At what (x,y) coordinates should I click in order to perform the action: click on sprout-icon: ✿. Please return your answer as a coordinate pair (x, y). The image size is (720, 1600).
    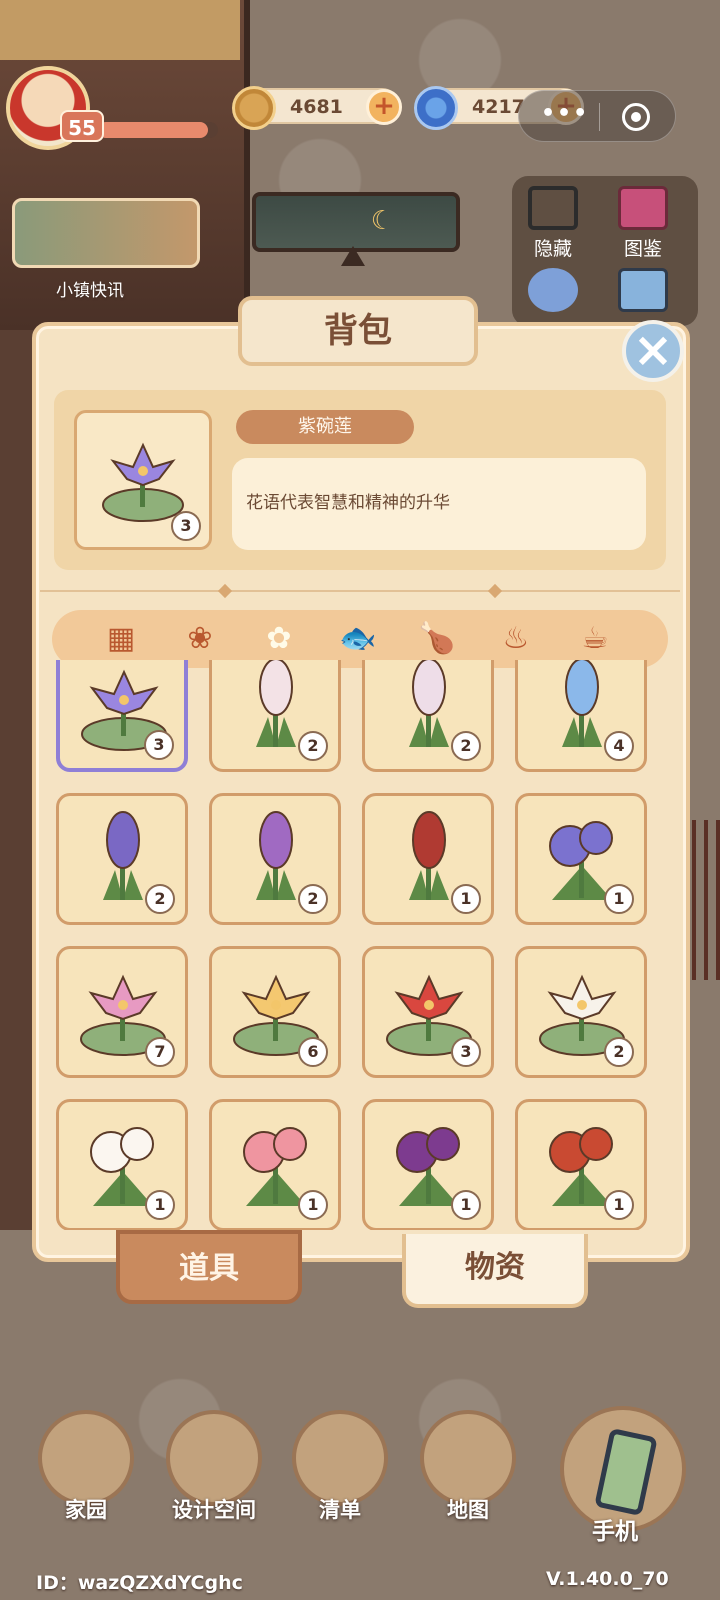
    Looking at the image, I should click on (279, 639).